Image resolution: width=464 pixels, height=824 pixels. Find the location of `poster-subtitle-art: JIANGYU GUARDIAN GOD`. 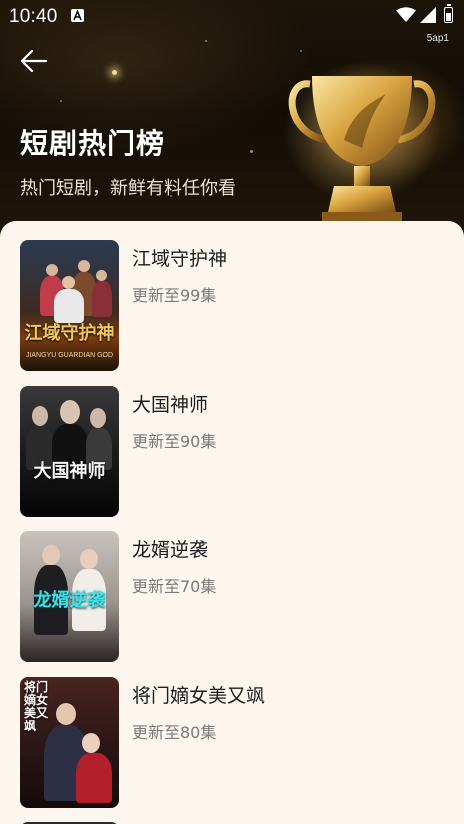

poster-subtitle-art: JIANGYU GUARDIAN GOD is located at coordinates (69, 355).